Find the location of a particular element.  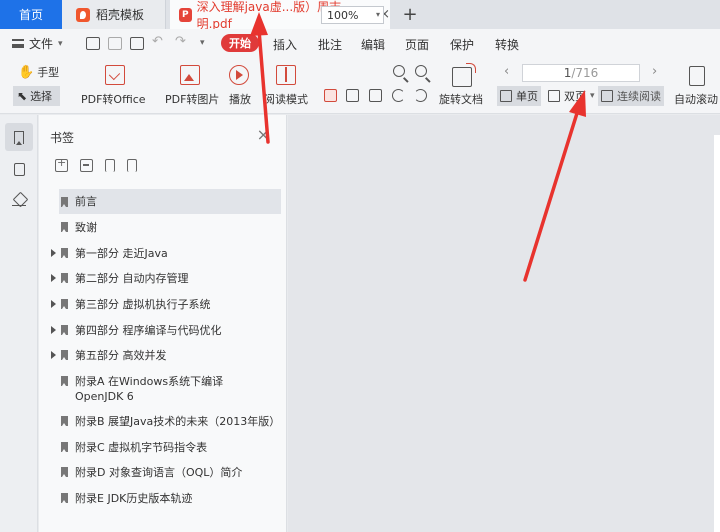

tab-home: 首页 is located at coordinates (31, 14).